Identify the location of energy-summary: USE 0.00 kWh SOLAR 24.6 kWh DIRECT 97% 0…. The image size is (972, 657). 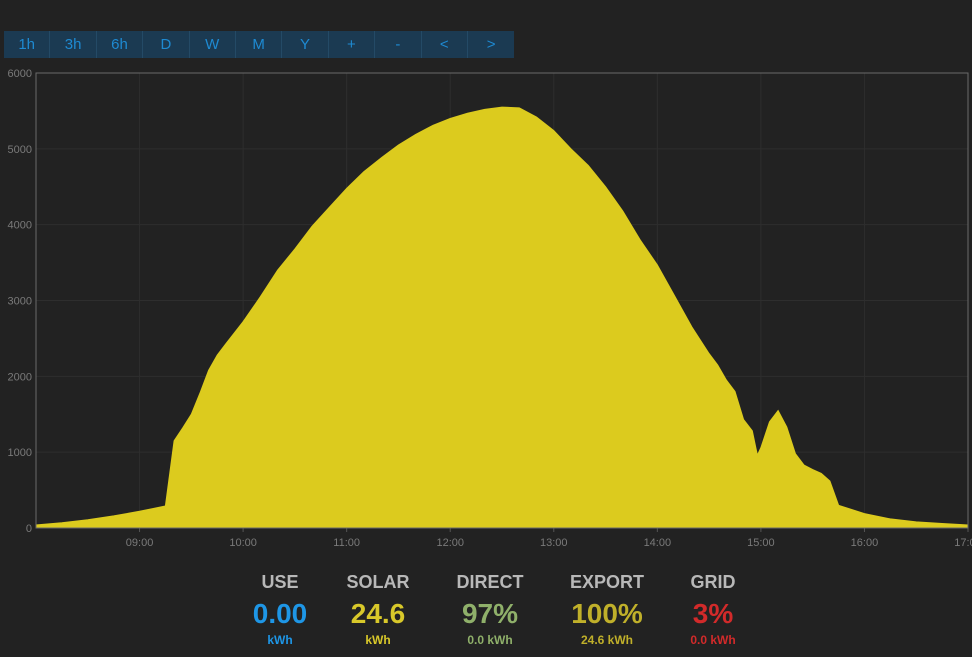
(490, 610).